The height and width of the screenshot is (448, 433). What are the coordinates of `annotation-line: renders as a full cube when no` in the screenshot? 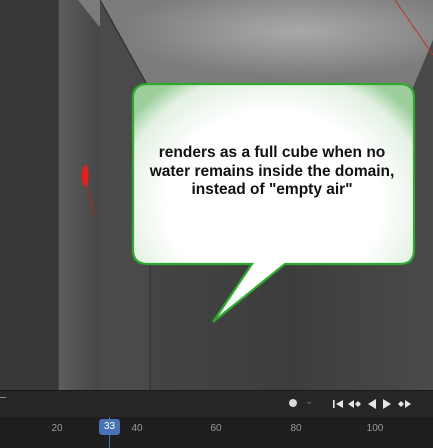 It's located at (272, 152).